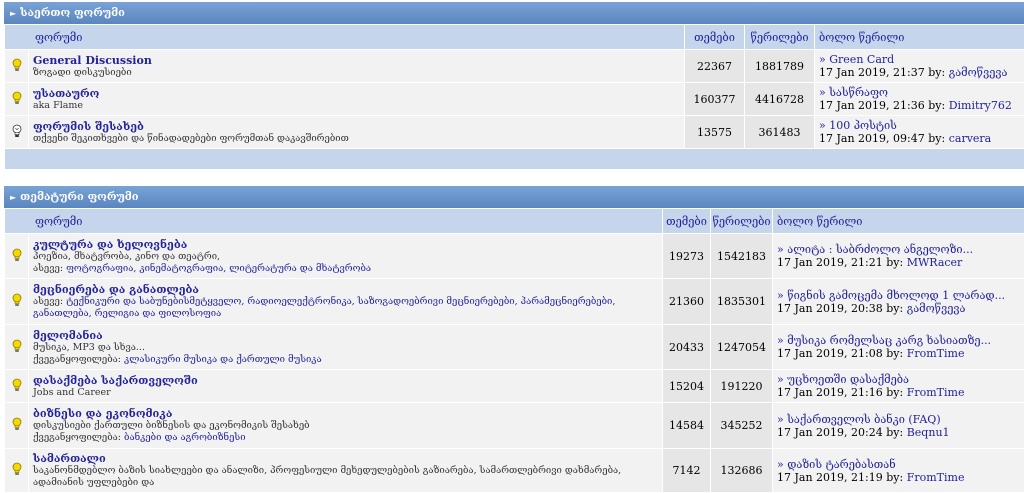  What do you see at coordinates (840, 262) in the screenshot?
I see `last-post-date: 17 Jan 2019, 21:21 by:` at bounding box center [840, 262].